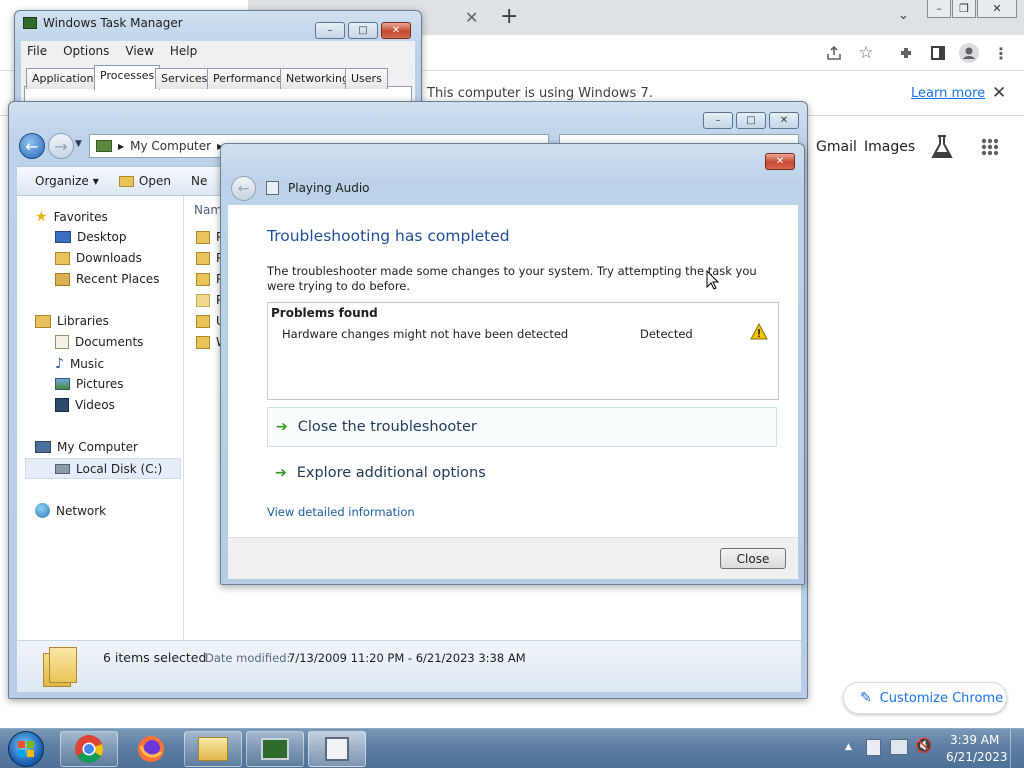 The image size is (1024, 769). I want to click on nav-libraries: Libraries, so click(72, 321).